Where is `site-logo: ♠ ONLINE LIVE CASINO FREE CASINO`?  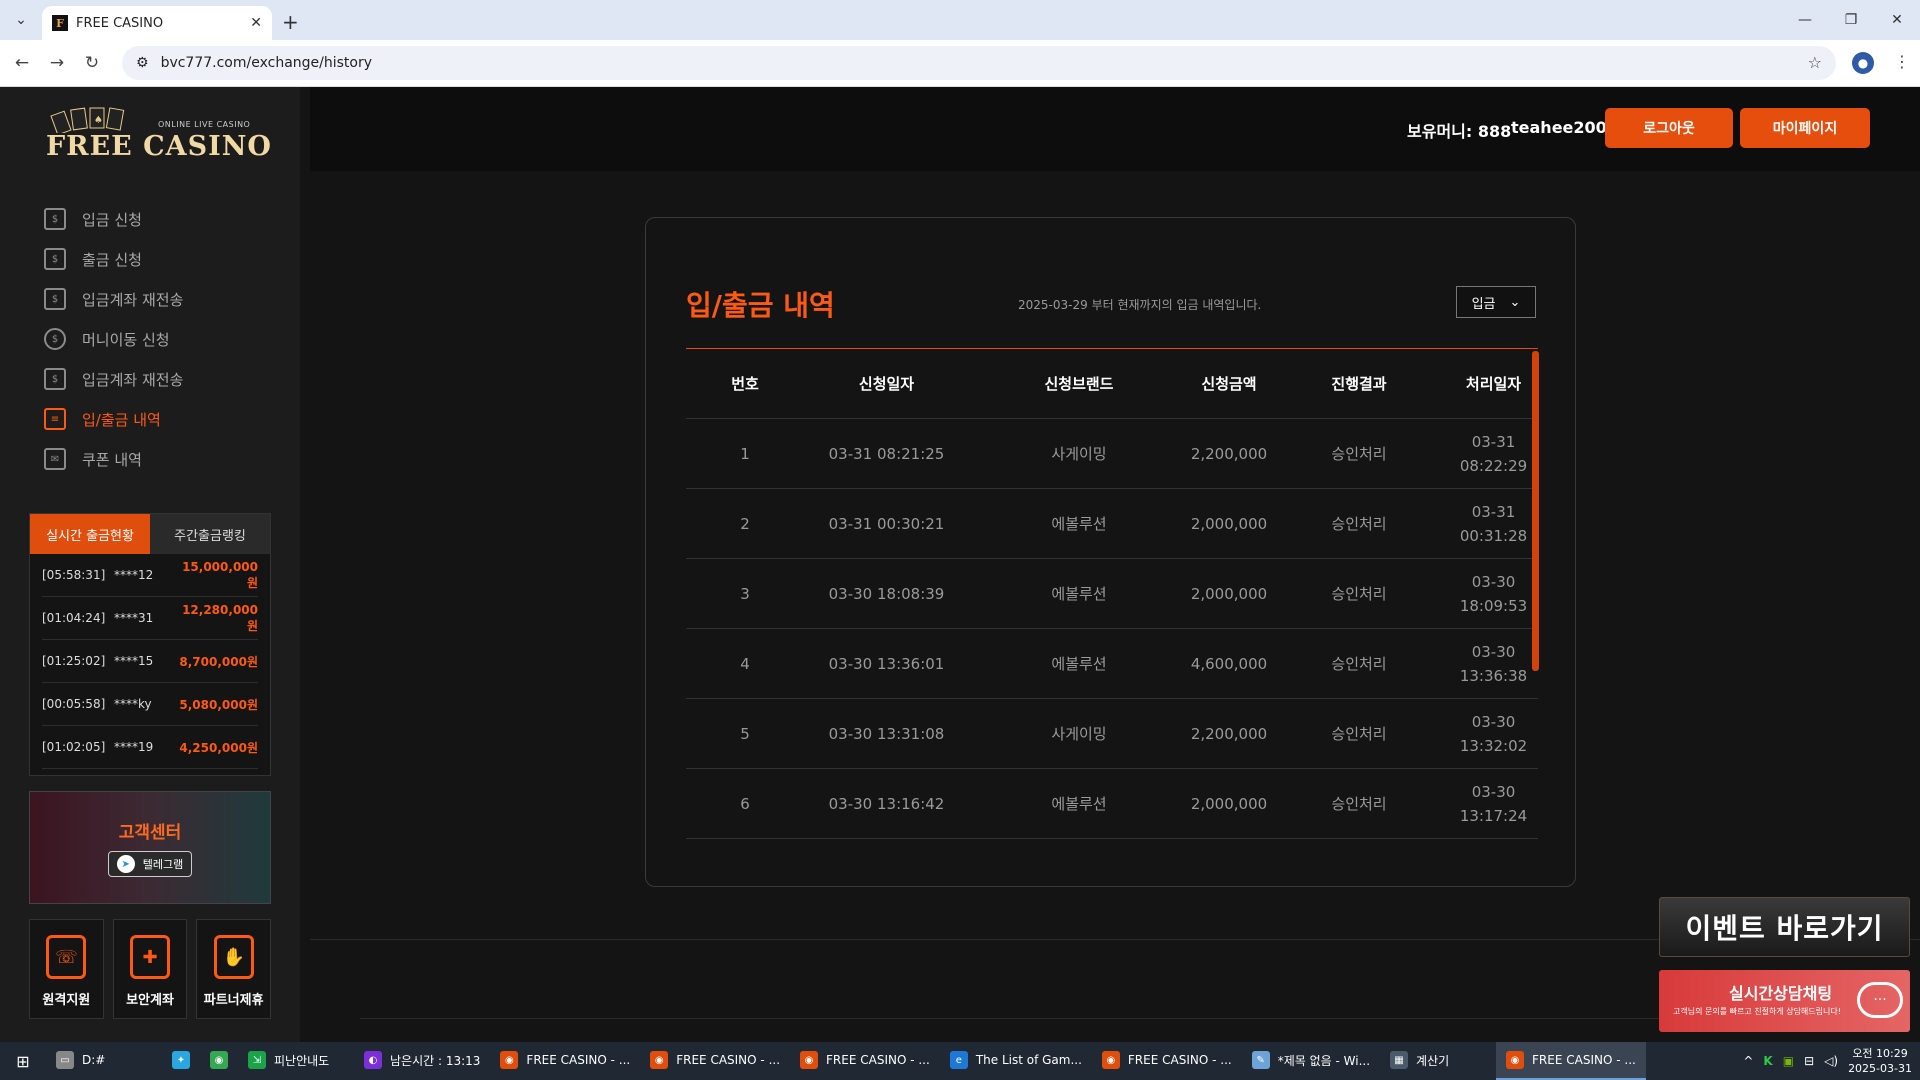
site-logo: ♠ ONLINE LIVE CASINO FREE CASINO is located at coordinates (155, 137).